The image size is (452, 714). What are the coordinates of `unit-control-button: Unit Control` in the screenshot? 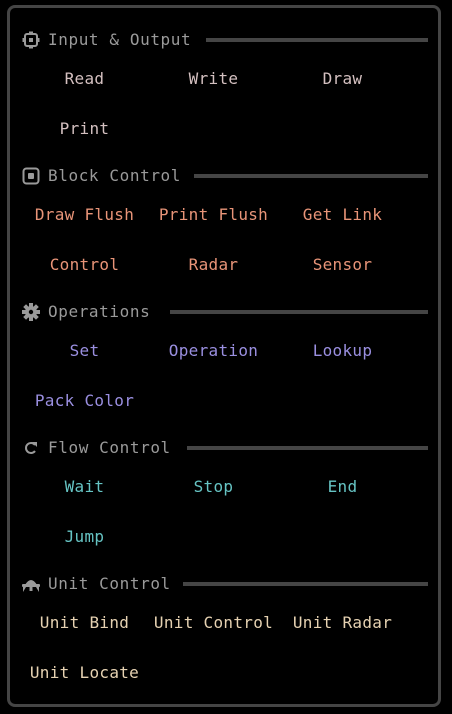 It's located at (213, 623).